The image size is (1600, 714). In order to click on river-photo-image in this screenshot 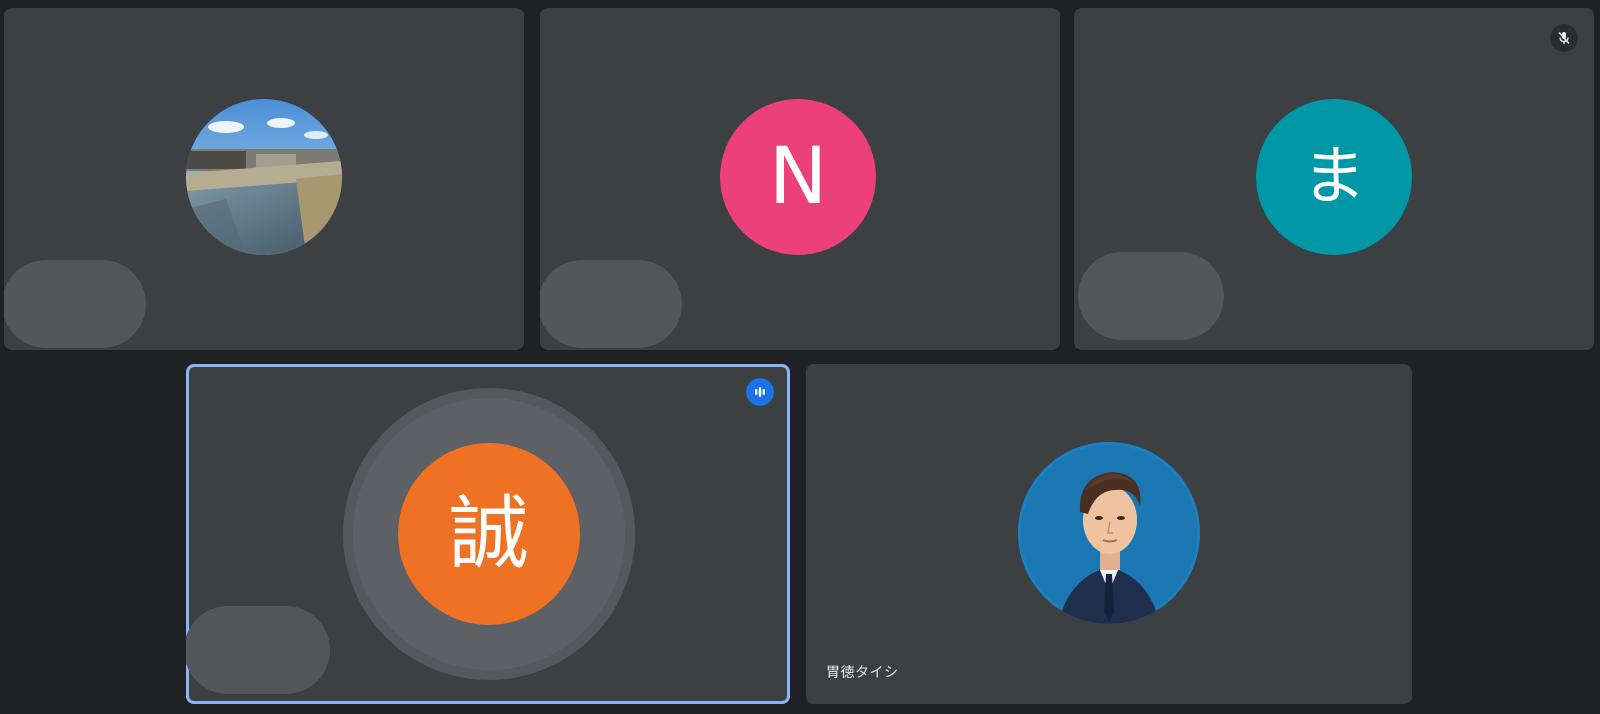, I will do `click(264, 177)`.